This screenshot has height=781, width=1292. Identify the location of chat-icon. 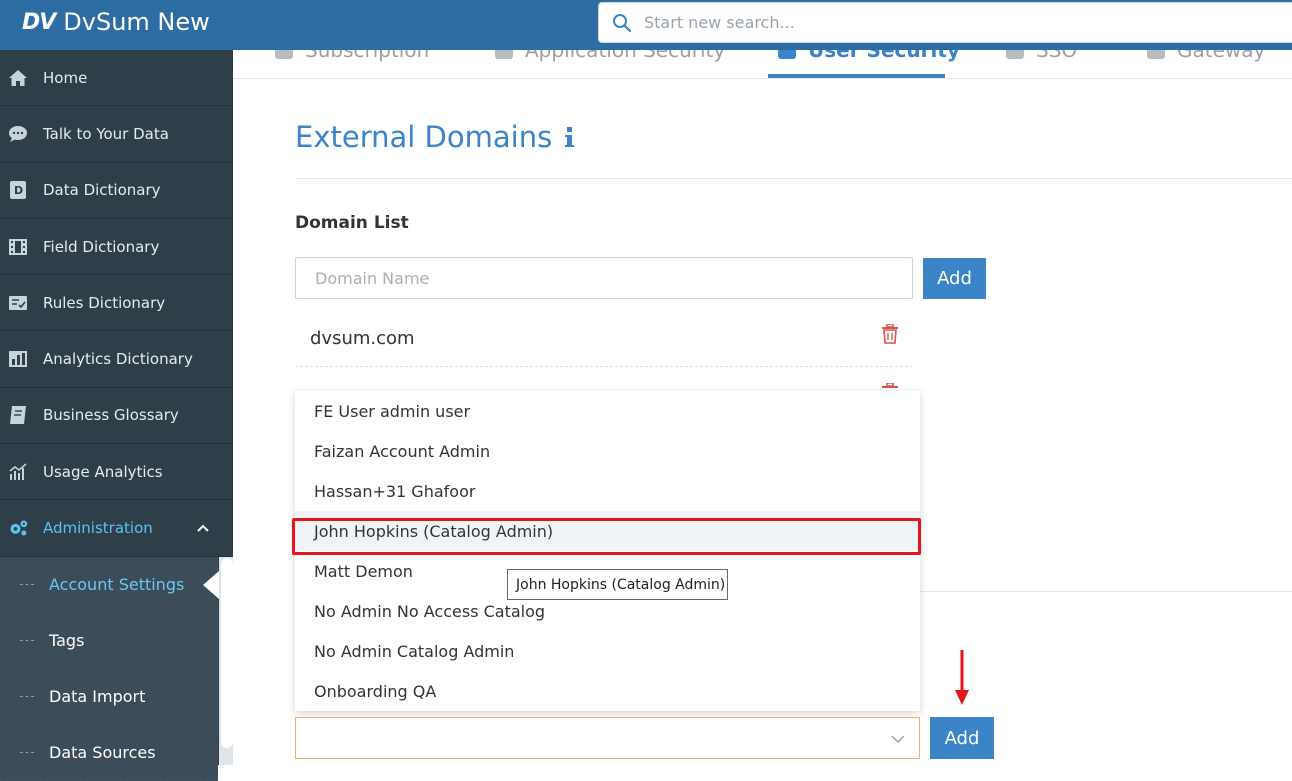
(18, 134).